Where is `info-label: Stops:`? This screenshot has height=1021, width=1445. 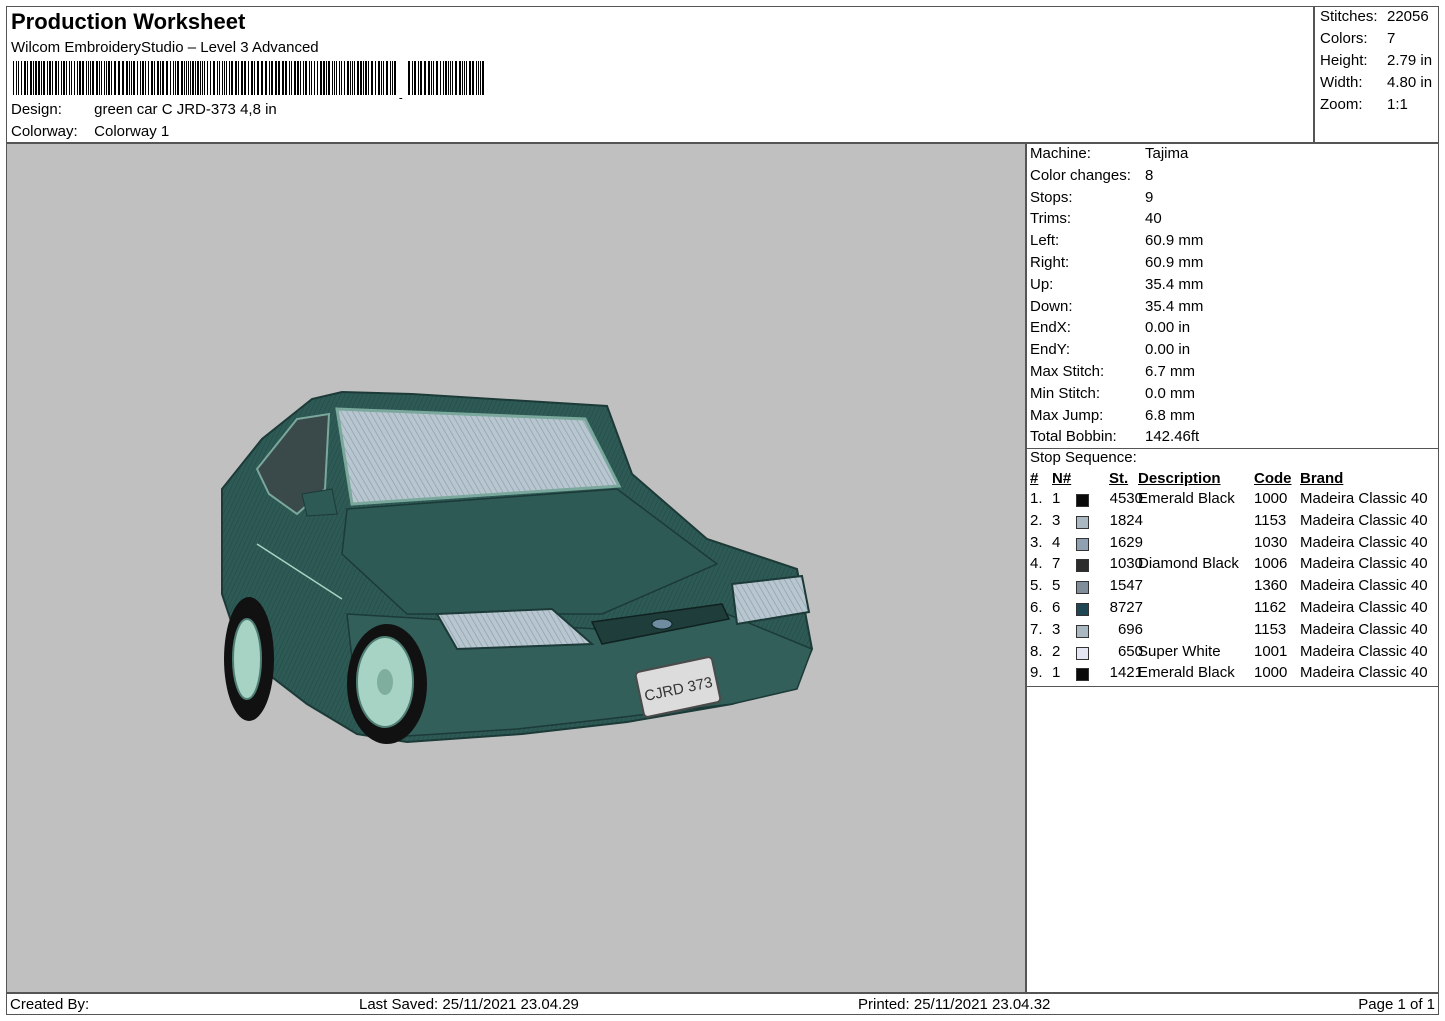 info-label: Stops: is located at coordinates (1051, 197).